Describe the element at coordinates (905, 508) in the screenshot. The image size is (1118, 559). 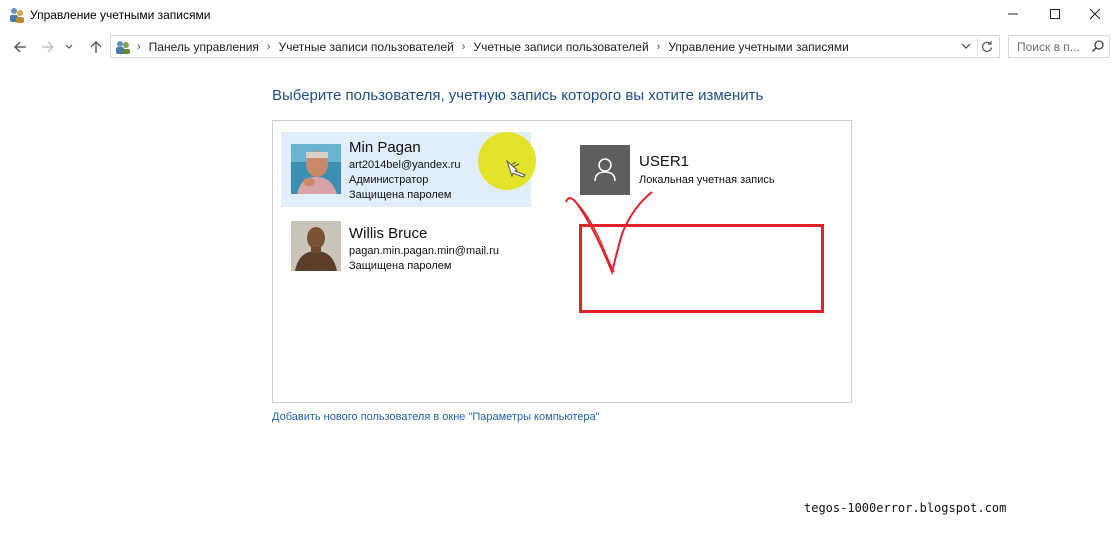
I see `watermark: tegos-1000error.blogspot.com` at that location.